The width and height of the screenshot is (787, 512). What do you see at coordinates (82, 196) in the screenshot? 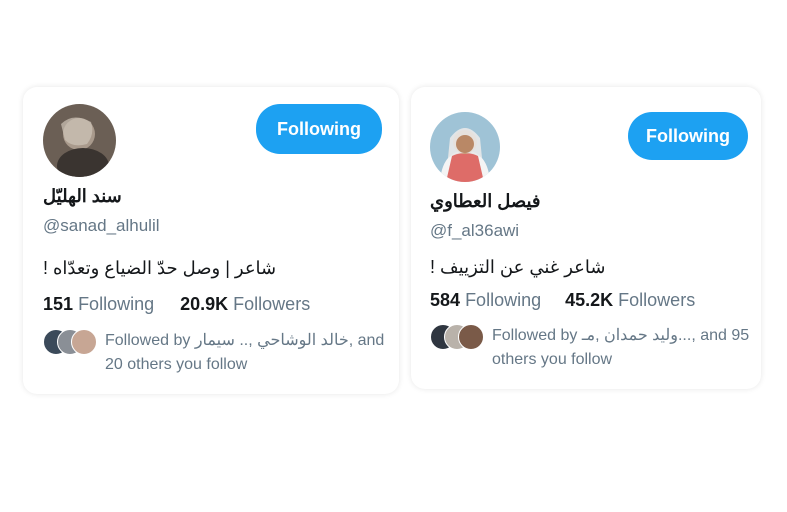
I see `display-name: سند الهليّل` at bounding box center [82, 196].